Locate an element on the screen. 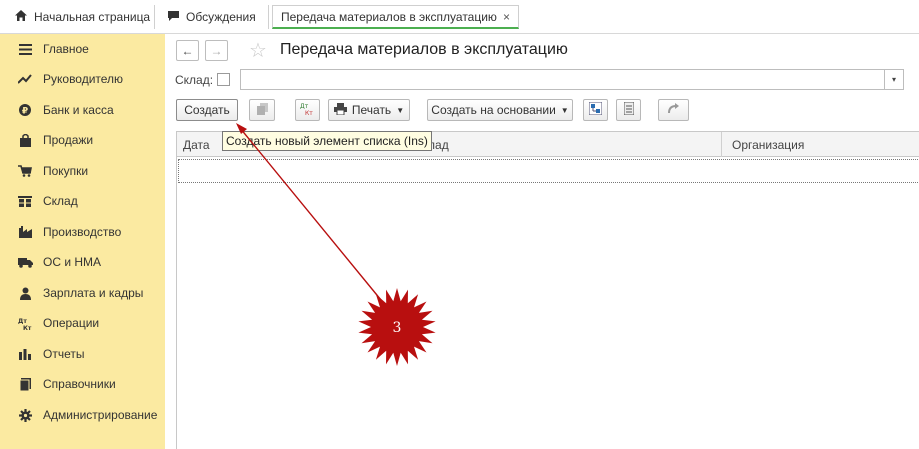  annotation-overlay: 3 is located at coordinates (336, 244).